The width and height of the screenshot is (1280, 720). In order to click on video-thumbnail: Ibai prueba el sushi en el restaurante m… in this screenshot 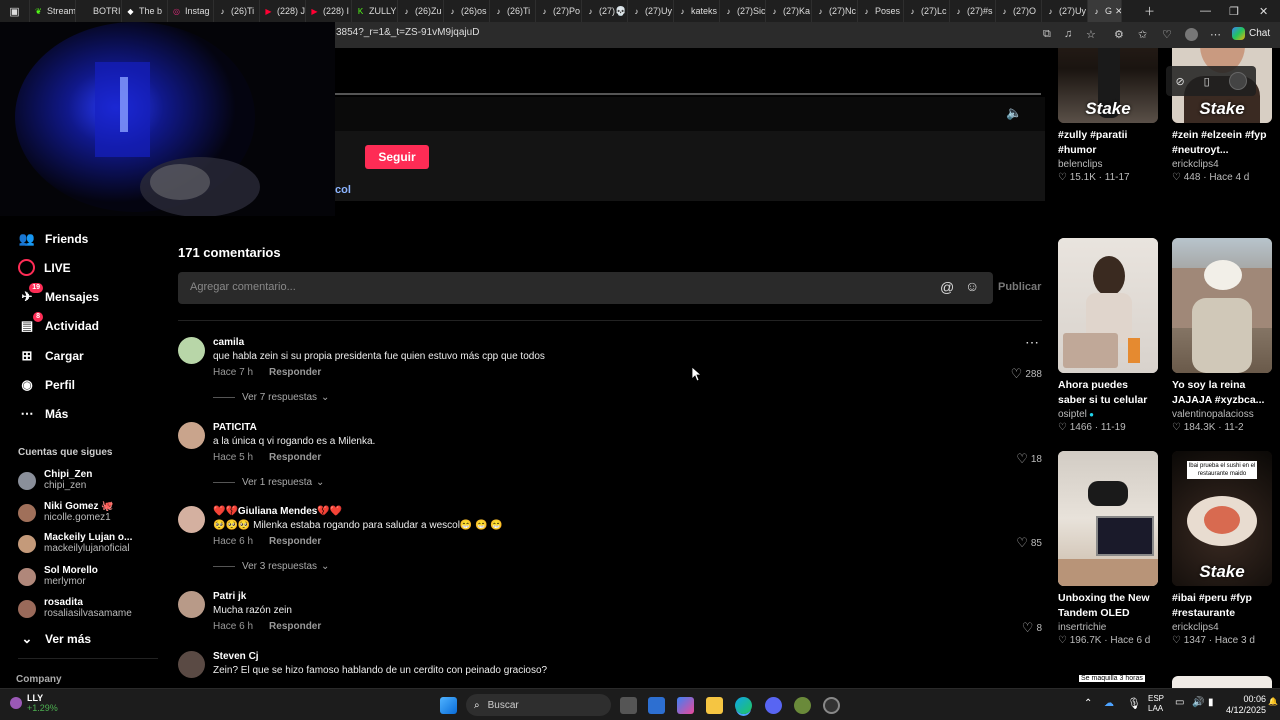, I will do `click(1222, 518)`.